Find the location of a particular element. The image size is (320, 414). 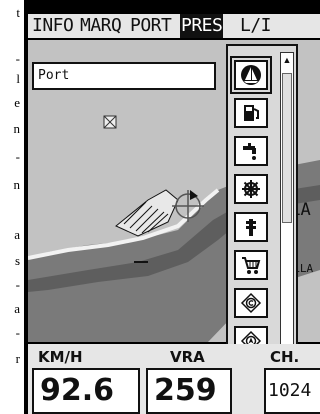

tab-port: PORT is located at coordinates (151, 26).